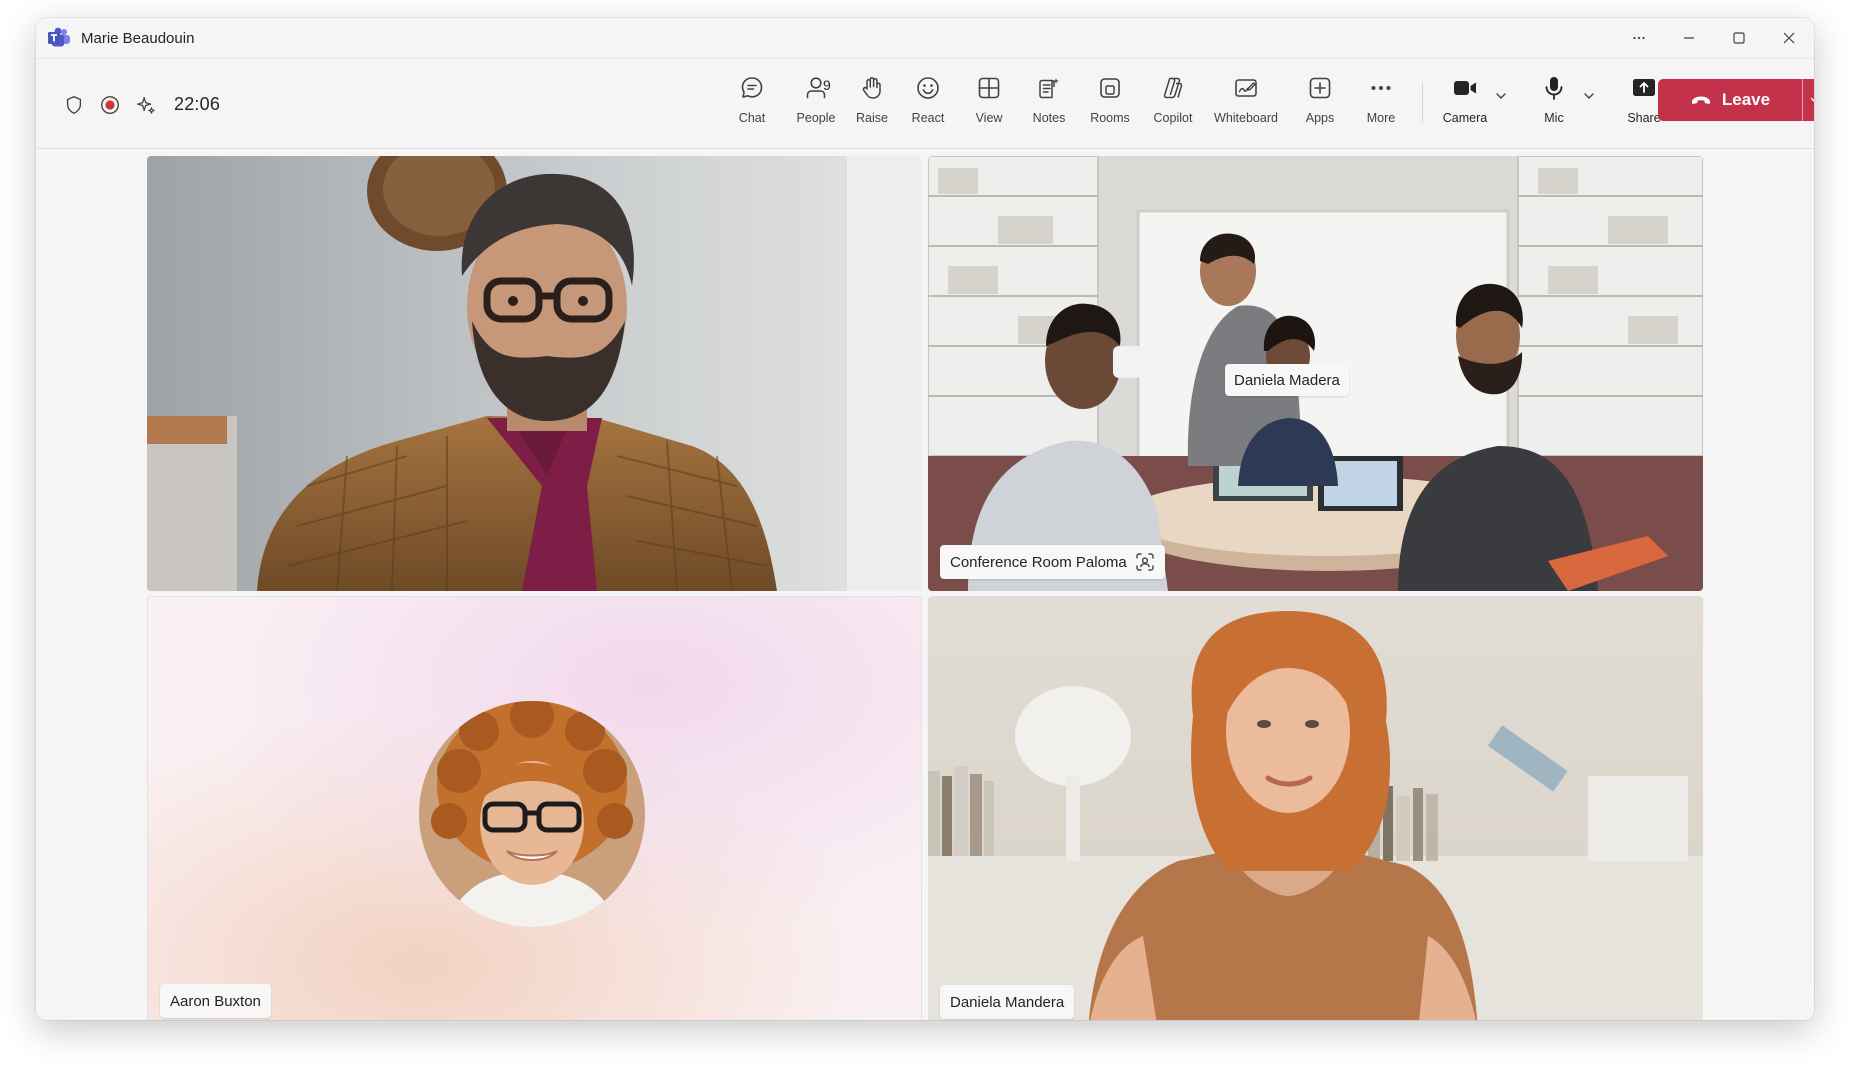 The width and height of the screenshot is (1850, 1073). What do you see at coordinates (752, 106) in the screenshot?
I see `chat-button: Chat` at bounding box center [752, 106].